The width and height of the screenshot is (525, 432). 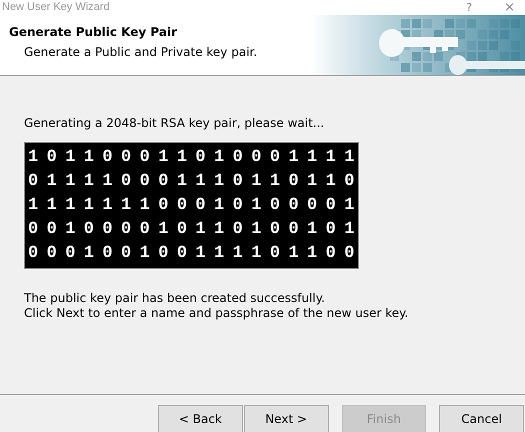 What do you see at coordinates (175, 298) in the screenshot?
I see `result-text: The public key pair has been created successfully.` at bounding box center [175, 298].